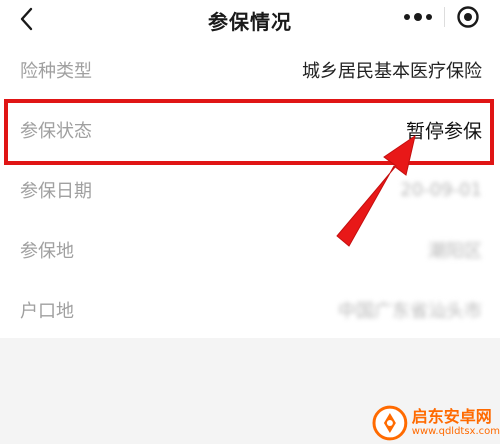 The image size is (500, 444). Describe the element at coordinates (56, 71) in the screenshot. I see `row-label: 险种类型` at that location.